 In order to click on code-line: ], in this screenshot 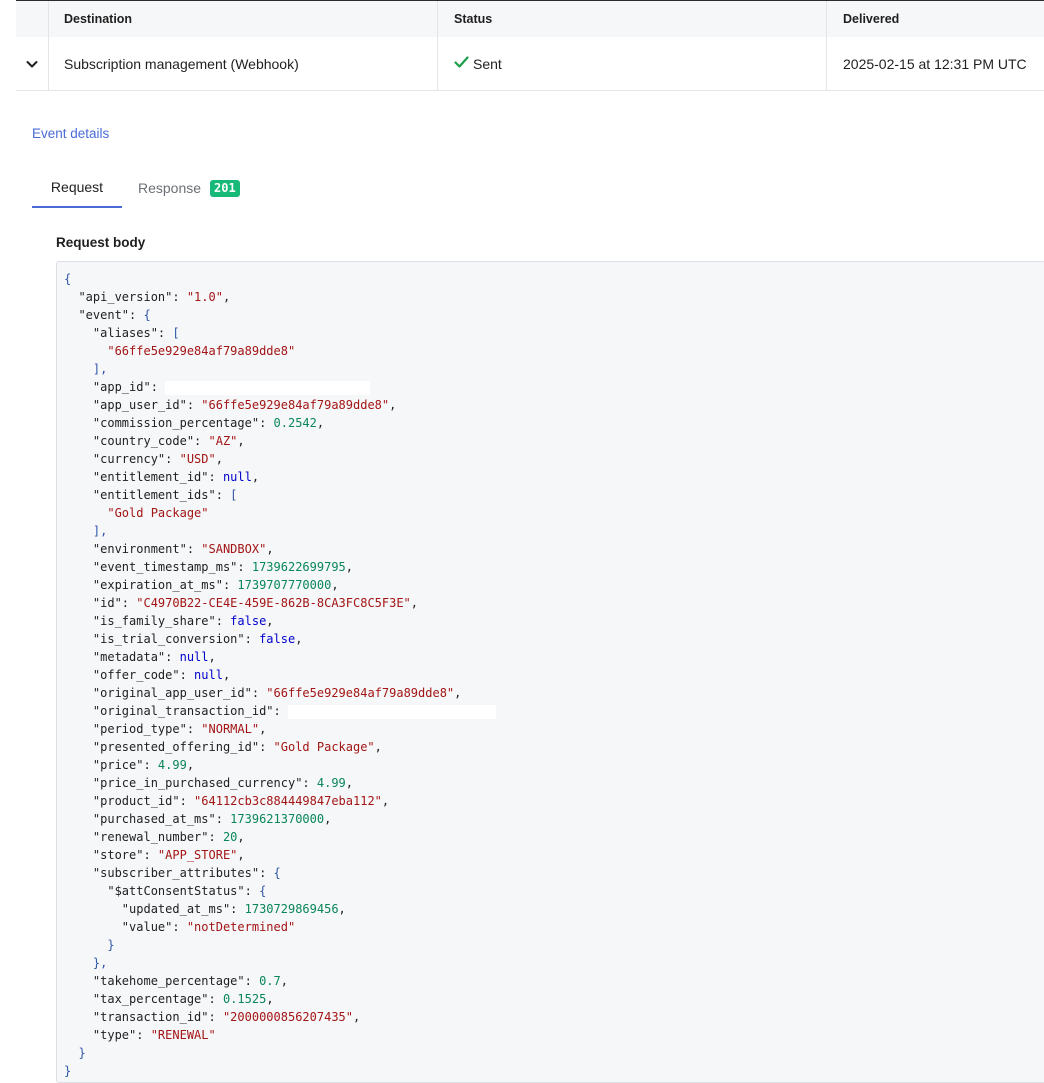, I will do `click(554, 531)`.